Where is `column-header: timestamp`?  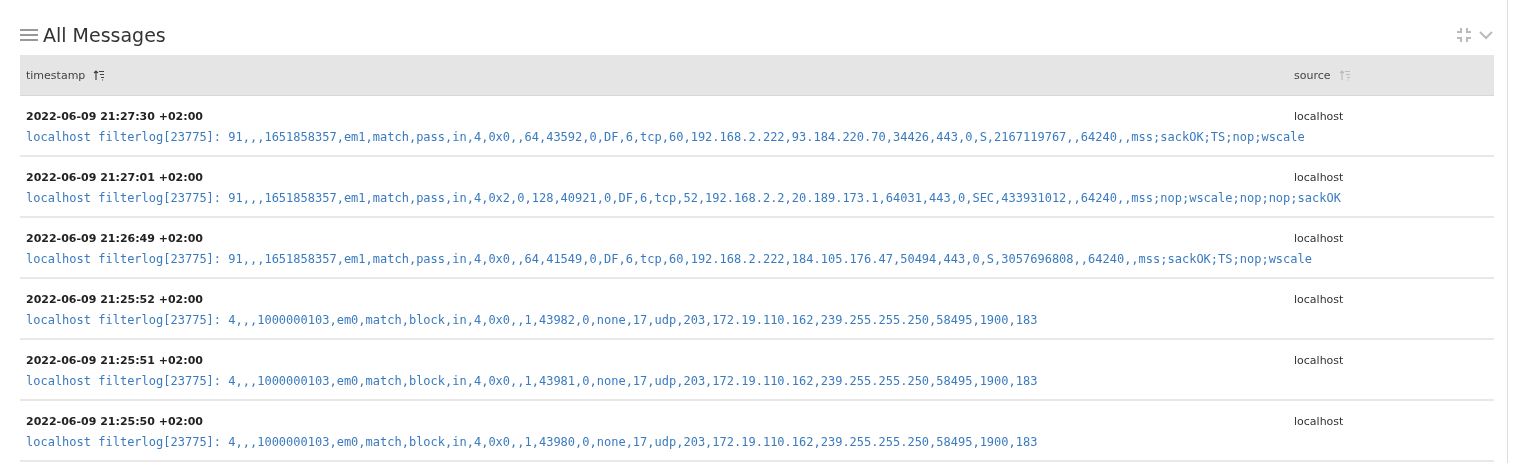
column-header: timestamp is located at coordinates (56, 75).